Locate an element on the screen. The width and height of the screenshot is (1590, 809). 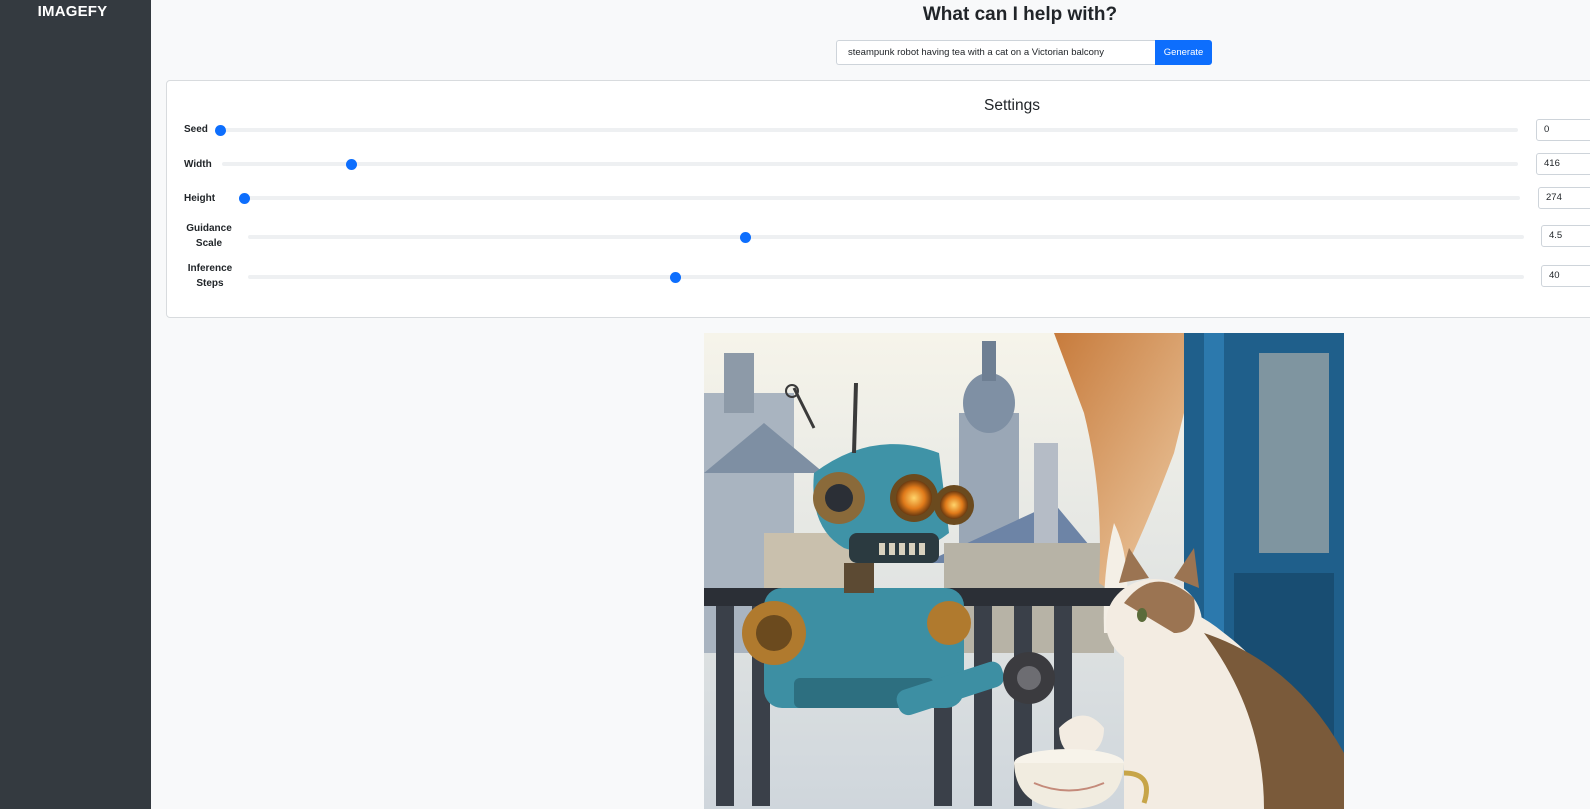
width-slider is located at coordinates (870, 164).